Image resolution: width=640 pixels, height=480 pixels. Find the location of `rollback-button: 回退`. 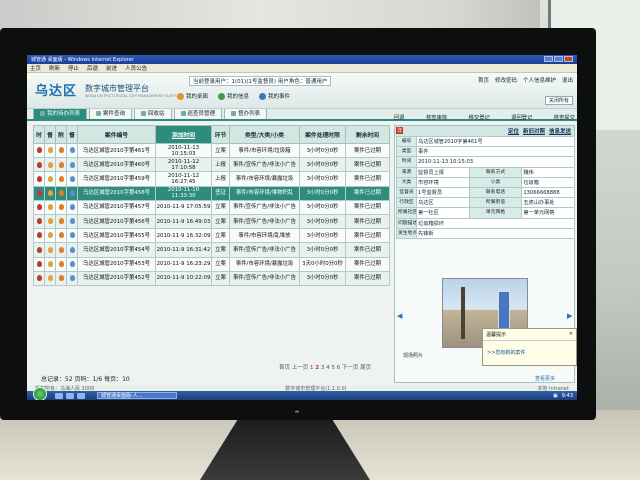

rollback-button: 回退 is located at coordinates (399, 117).